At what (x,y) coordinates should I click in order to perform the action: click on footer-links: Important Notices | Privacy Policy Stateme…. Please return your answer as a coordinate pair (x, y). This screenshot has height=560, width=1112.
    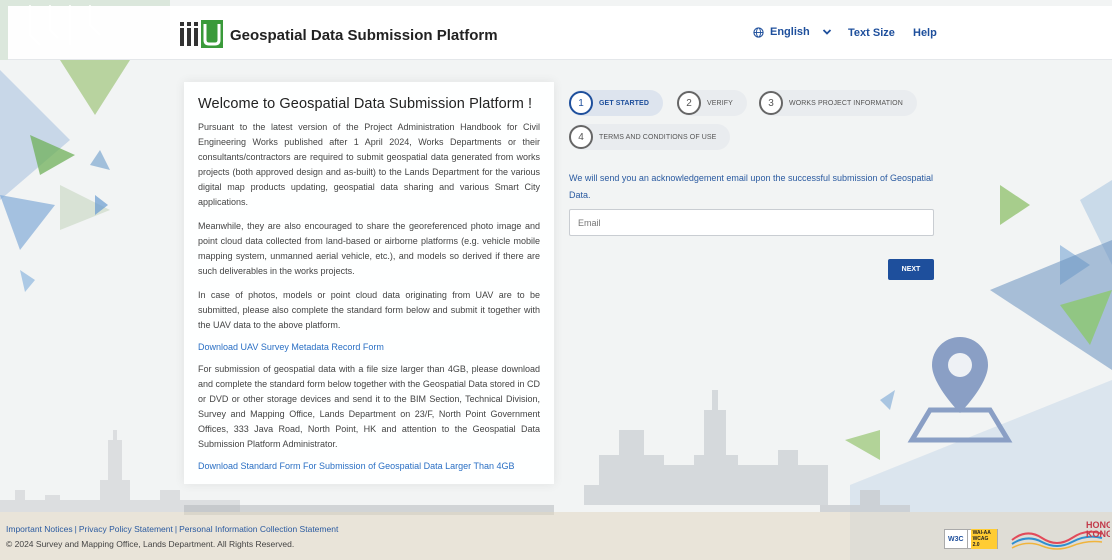
    Looking at the image, I should click on (172, 529).